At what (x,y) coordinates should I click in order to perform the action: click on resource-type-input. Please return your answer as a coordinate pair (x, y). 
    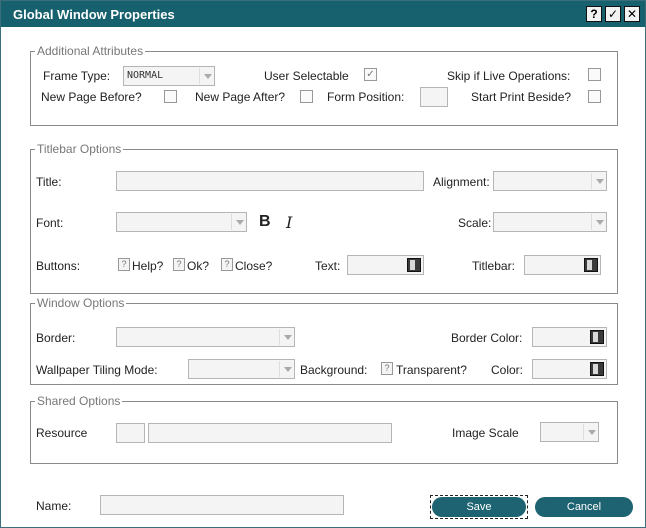
    Looking at the image, I should click on (130, 433).